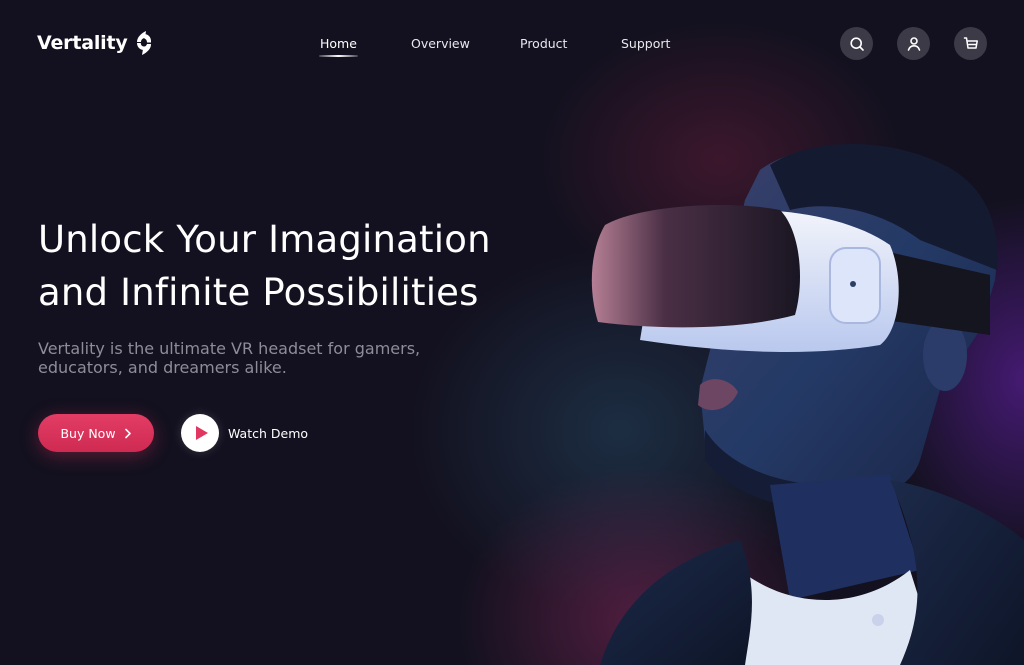  Describe the element at coordinates (127, 433) in the screenshot. I see `chevron-right-icon` at that location.